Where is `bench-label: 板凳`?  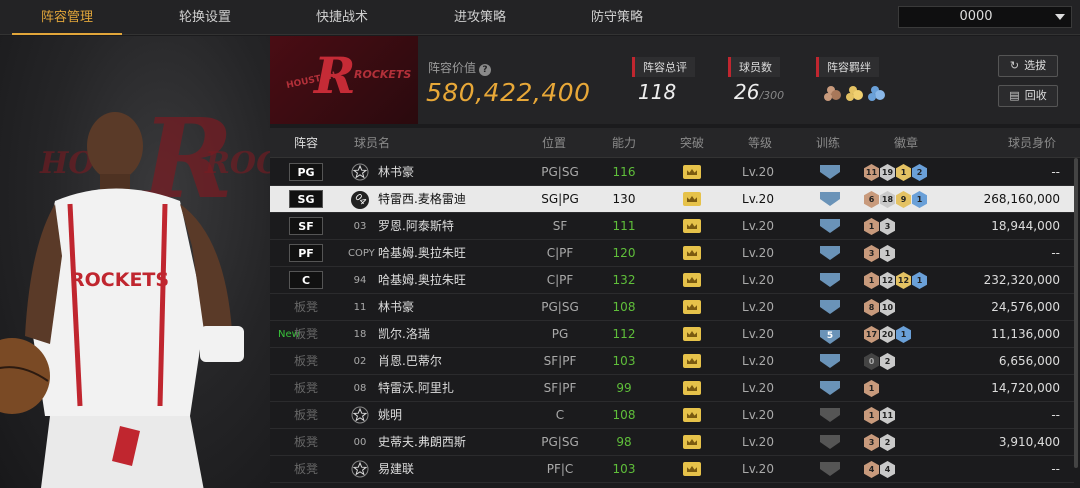 bench-label: 板凳 is located at coordinates (305, 469).